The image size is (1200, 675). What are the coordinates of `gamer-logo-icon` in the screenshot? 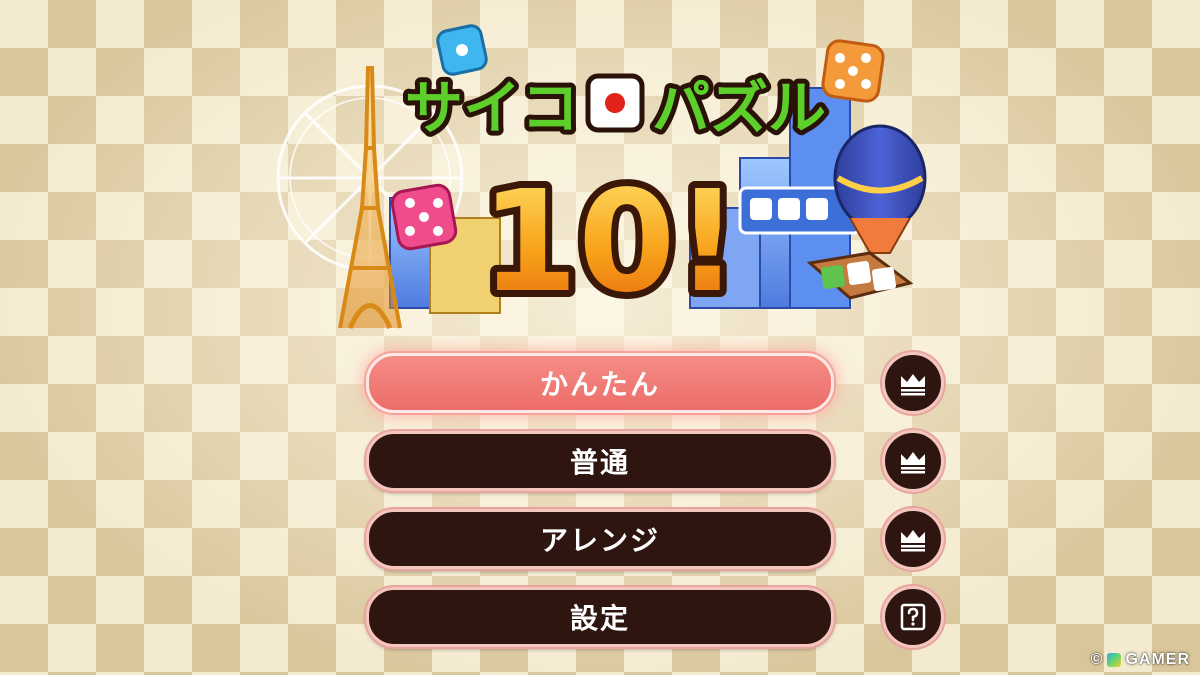 It's located at (1114, 660).